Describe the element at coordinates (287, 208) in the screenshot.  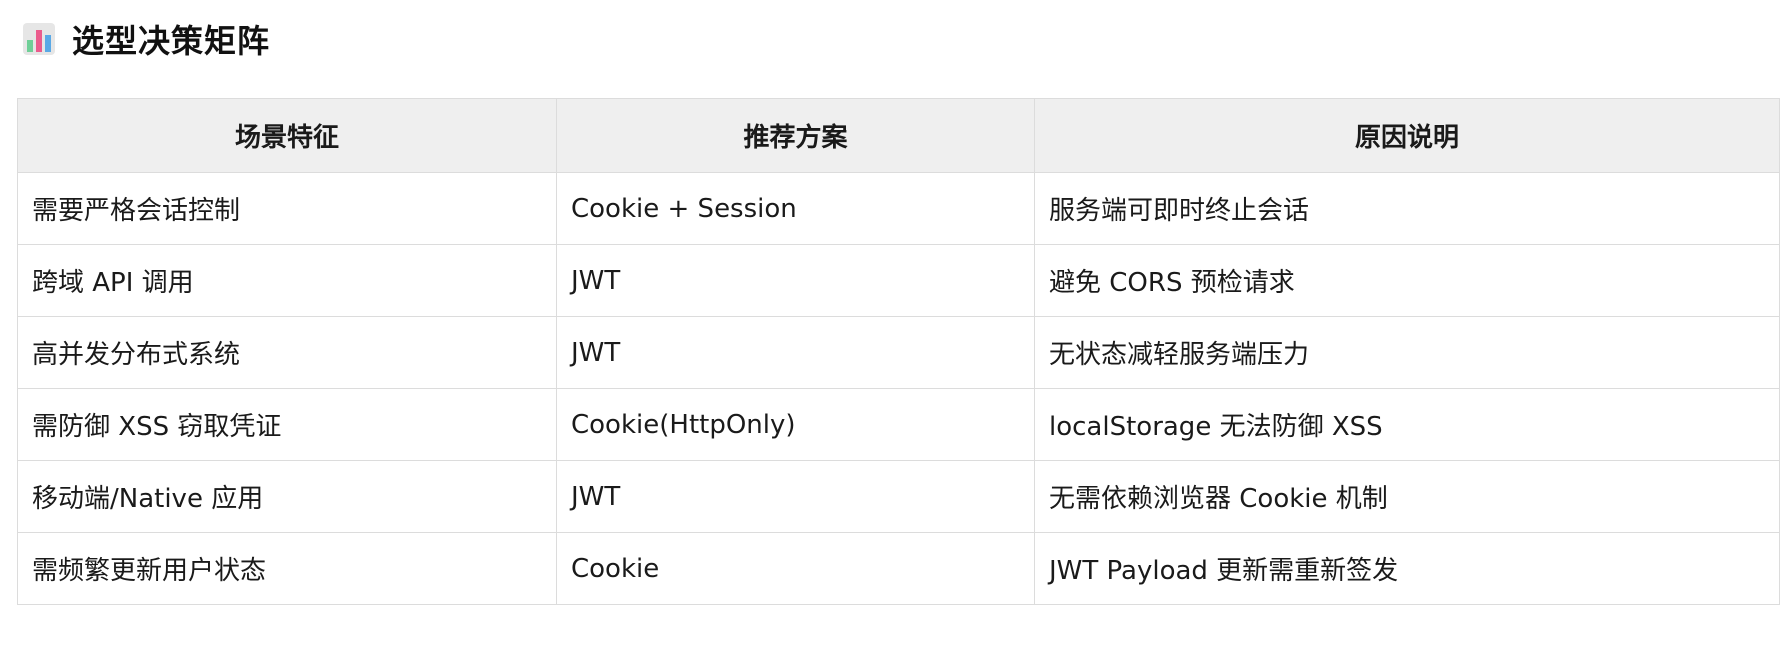
I see `scenario-cell: 需要严格会话控制` at that location.